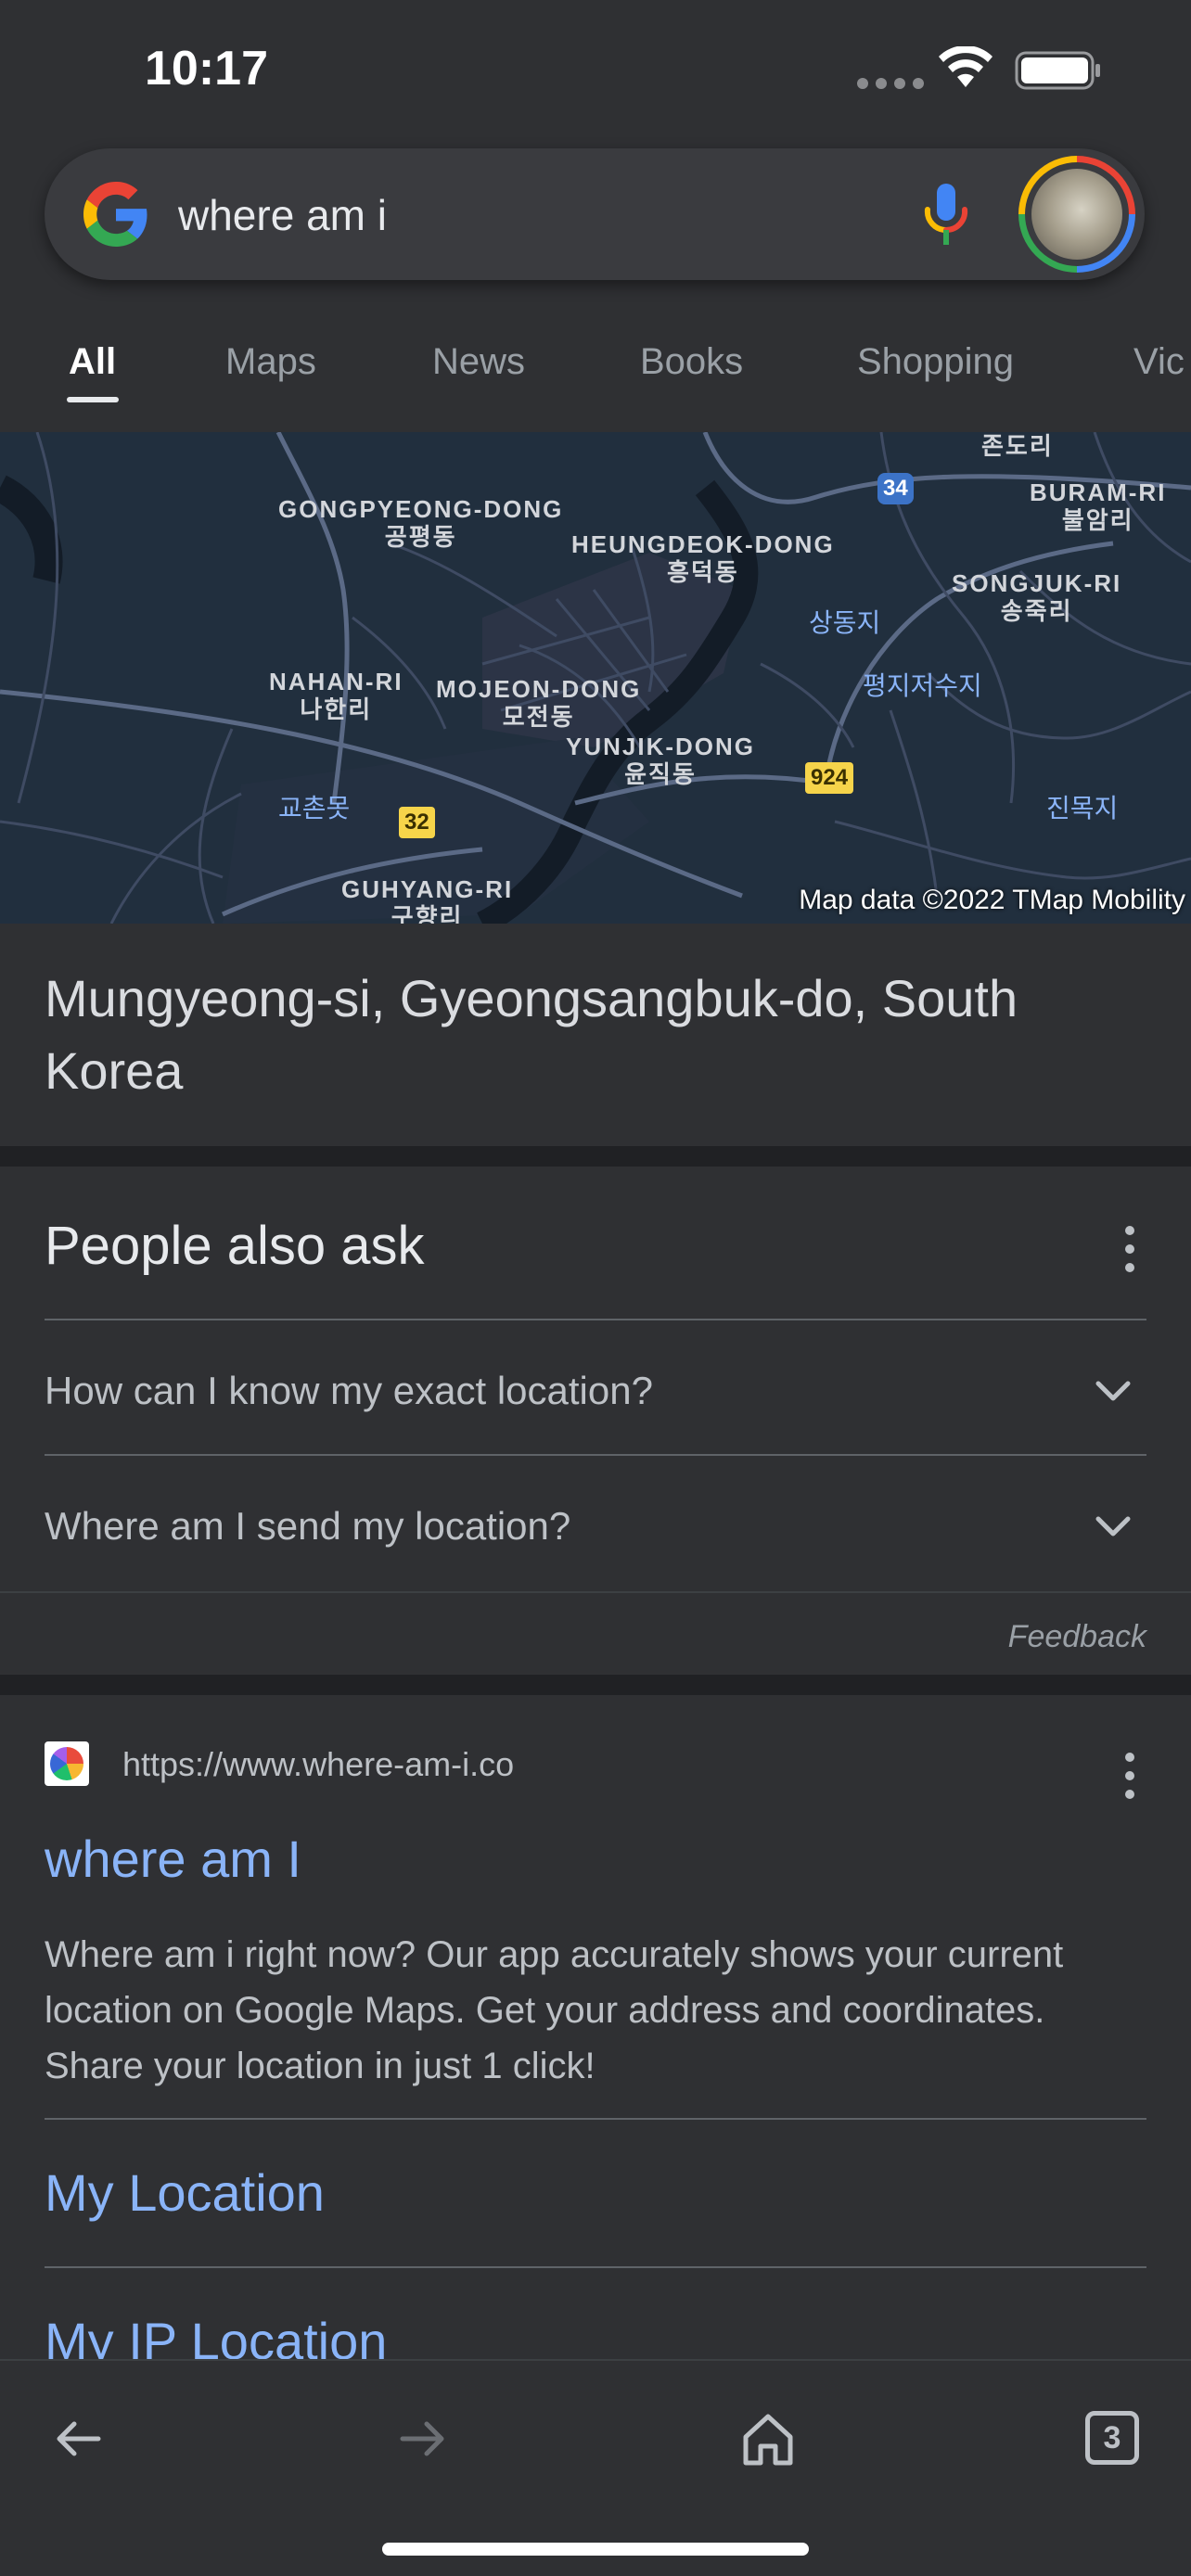  What do you see at coordinates (1037, 597) in the screenshot?
I see `map-label-songjuk: SONGJUK-RI 송죽리` at bounding box center [1037, 597].